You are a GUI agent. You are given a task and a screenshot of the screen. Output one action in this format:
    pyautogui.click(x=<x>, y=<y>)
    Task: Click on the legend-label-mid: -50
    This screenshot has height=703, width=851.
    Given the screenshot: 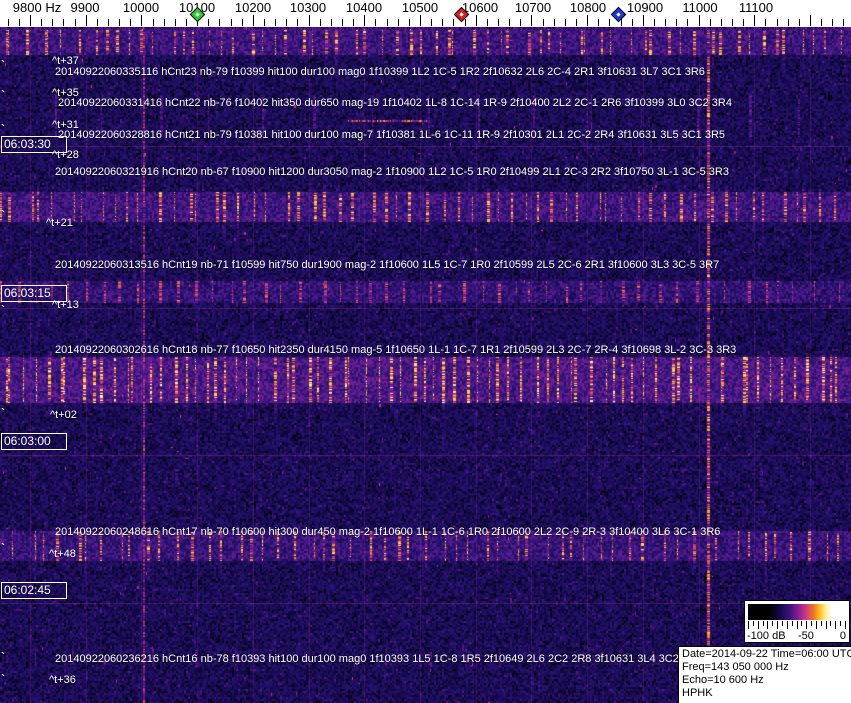 What is the action you would take?
    pyautogui.click(x=806, y=636)
    